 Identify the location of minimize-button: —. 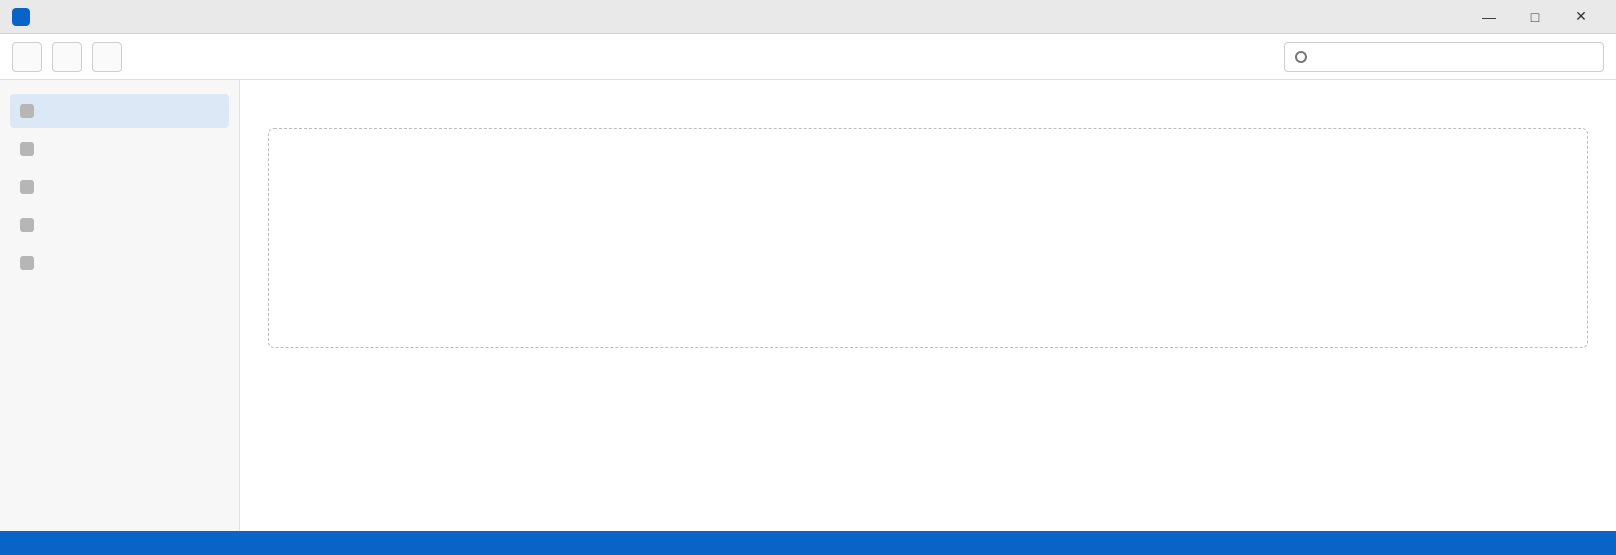
(1489, 17).